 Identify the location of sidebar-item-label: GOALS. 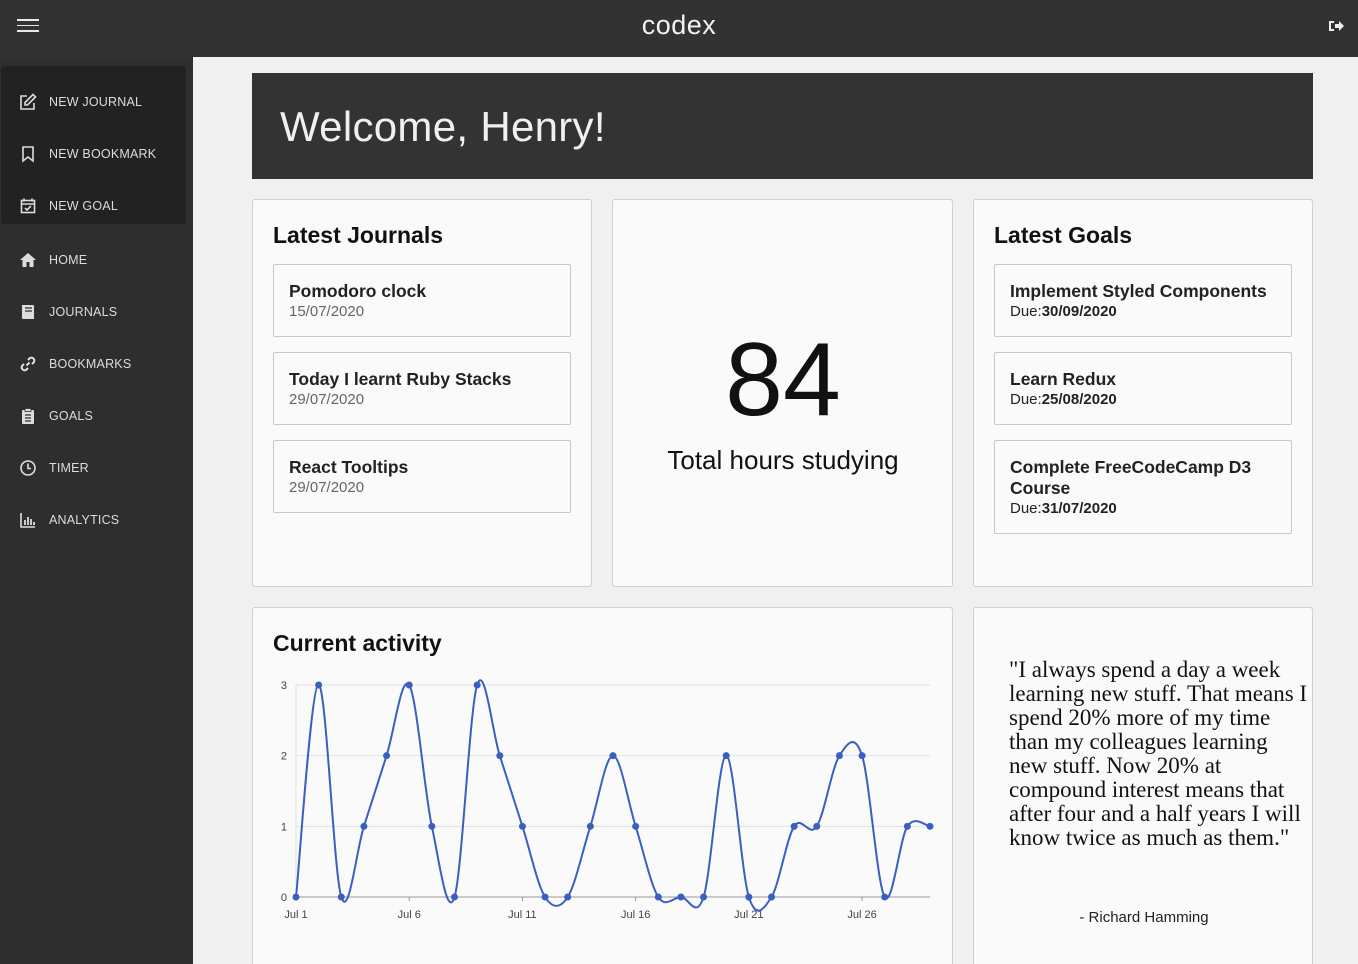
(71, 416).